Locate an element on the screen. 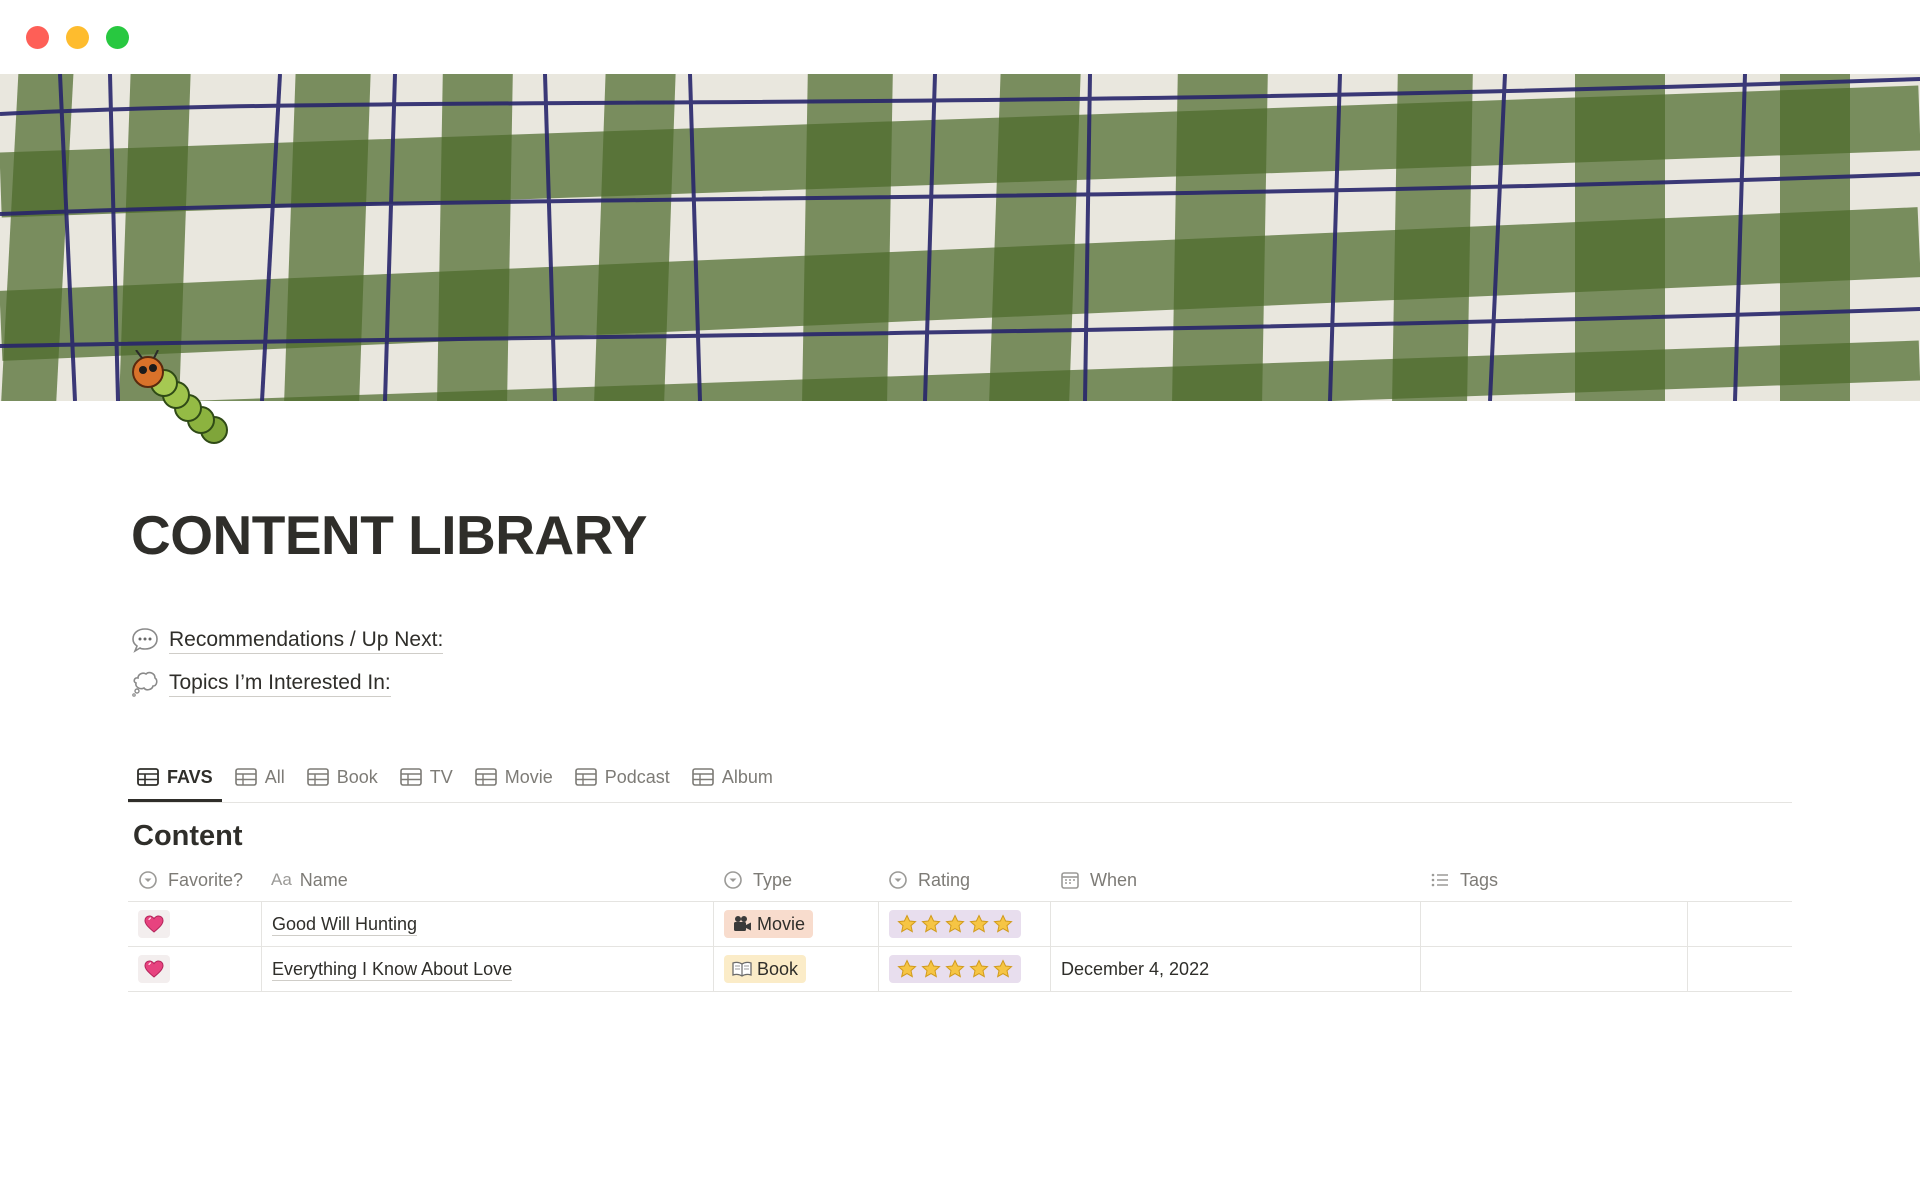  name-cell: Good Will Hunting is located at coordinates (487, 924).